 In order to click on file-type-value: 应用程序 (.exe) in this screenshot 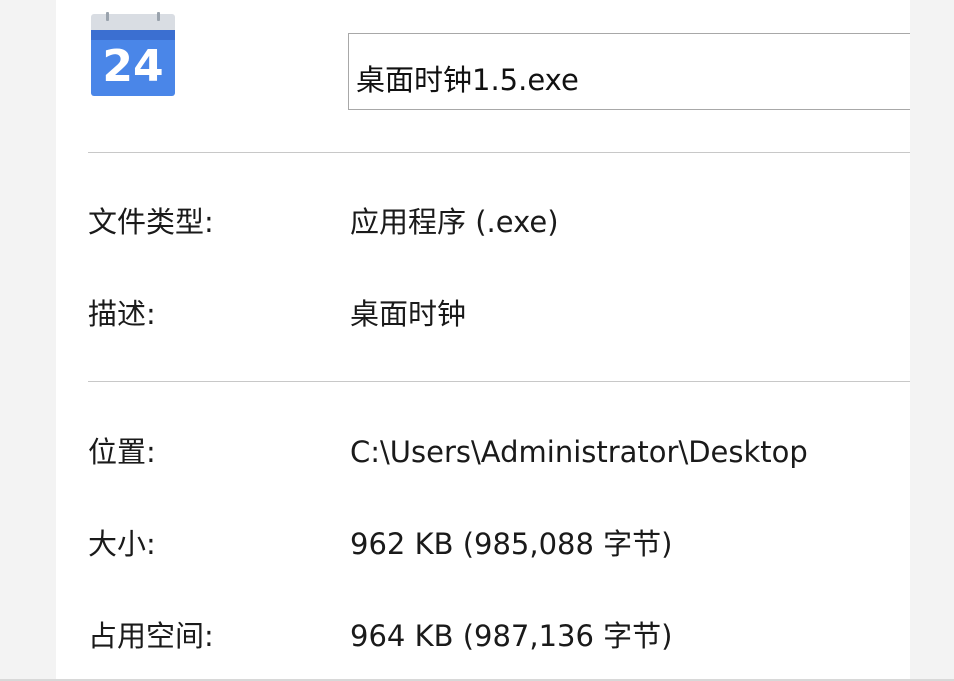, I will do `click(454, 222)`.